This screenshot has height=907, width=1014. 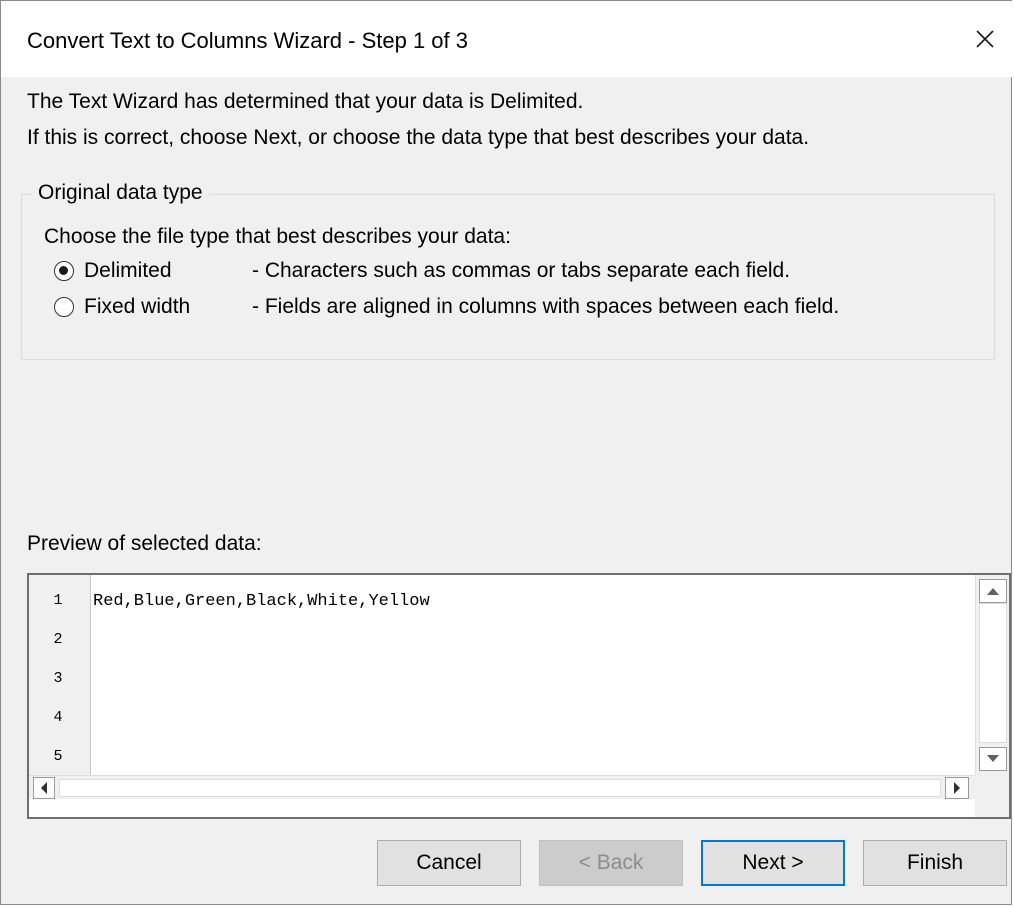 I want to click on delimited-radio-button, so click(x=64, y=271).